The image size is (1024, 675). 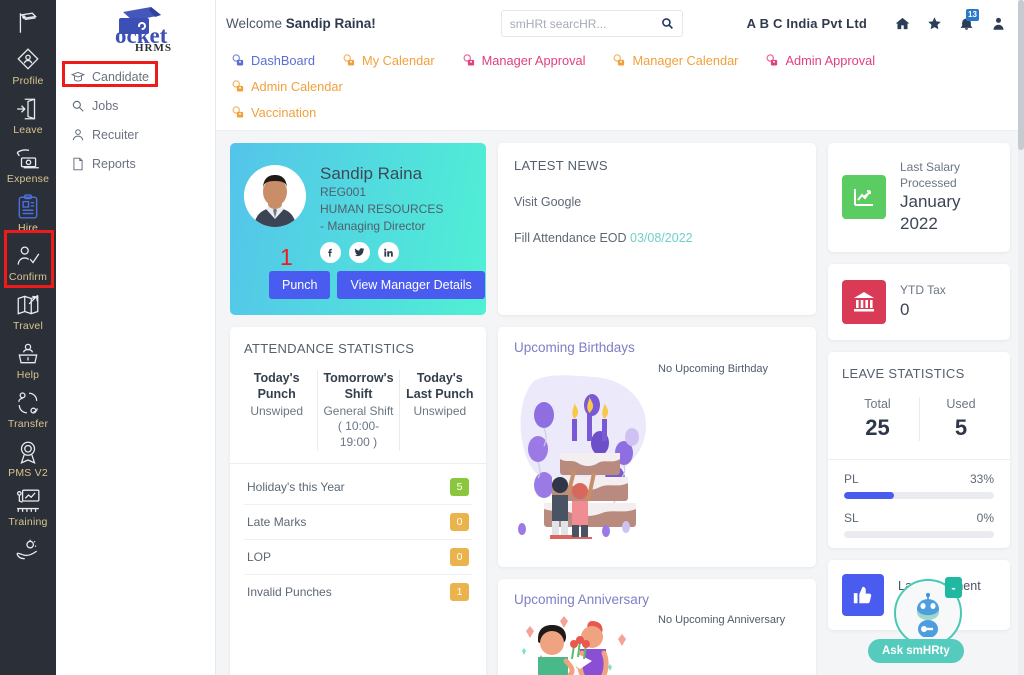 I want to click on tab-manager-calendar: Manager Calendar, so click(x=674, y=60).